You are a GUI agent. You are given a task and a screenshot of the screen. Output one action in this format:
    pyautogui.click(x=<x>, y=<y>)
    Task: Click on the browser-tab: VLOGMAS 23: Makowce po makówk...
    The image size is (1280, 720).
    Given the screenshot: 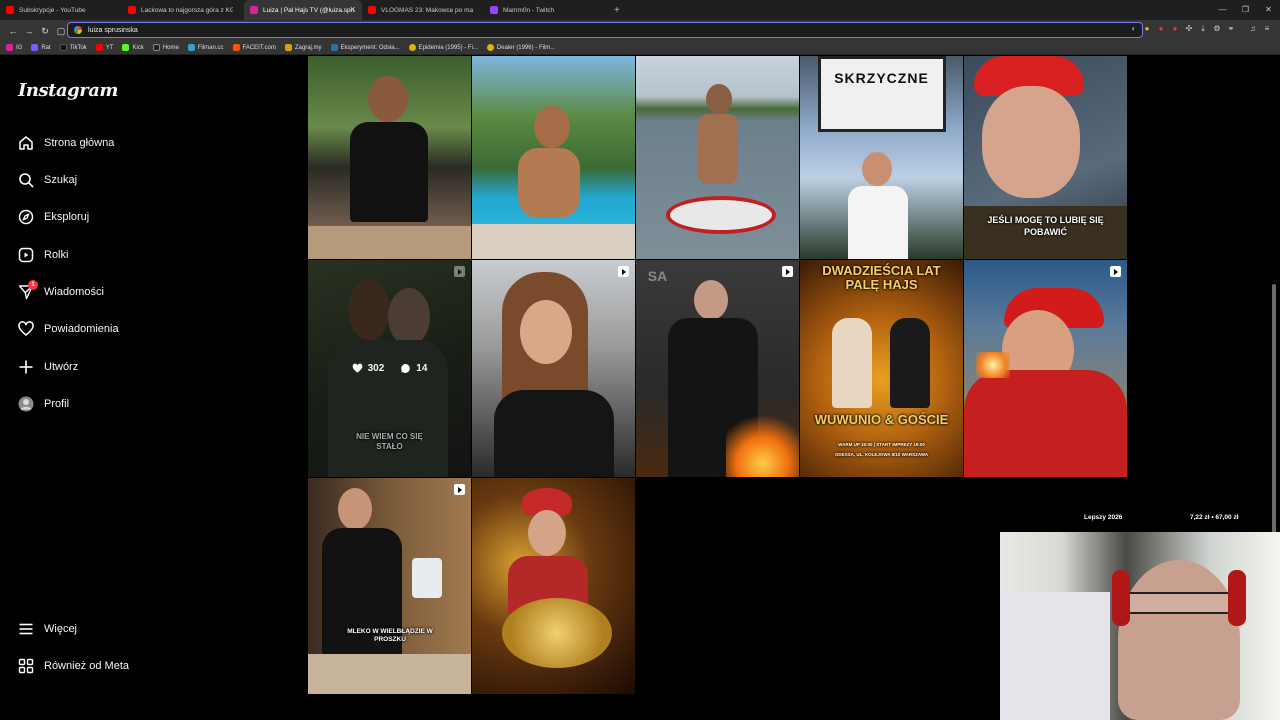 What is the action you would take?
    pyautogui.click(x=423, y=10)
    